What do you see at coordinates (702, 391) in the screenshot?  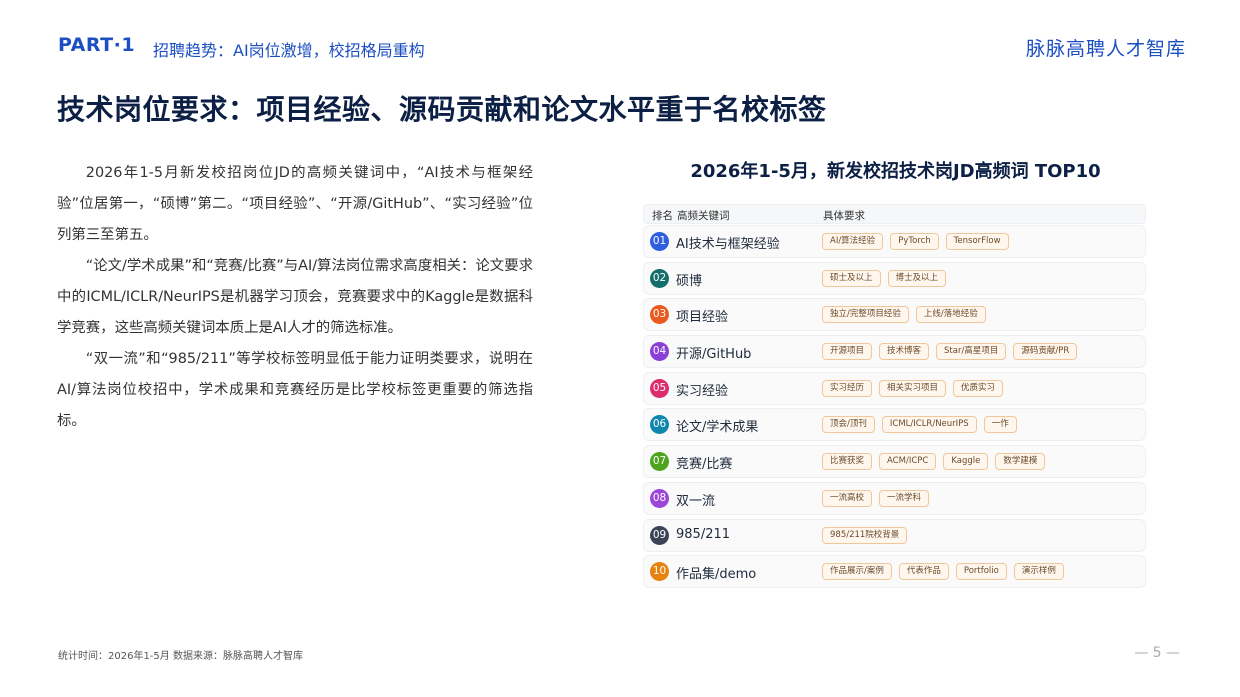 I see `keyword-label: 实习经验` at bounding box center [702, 391].